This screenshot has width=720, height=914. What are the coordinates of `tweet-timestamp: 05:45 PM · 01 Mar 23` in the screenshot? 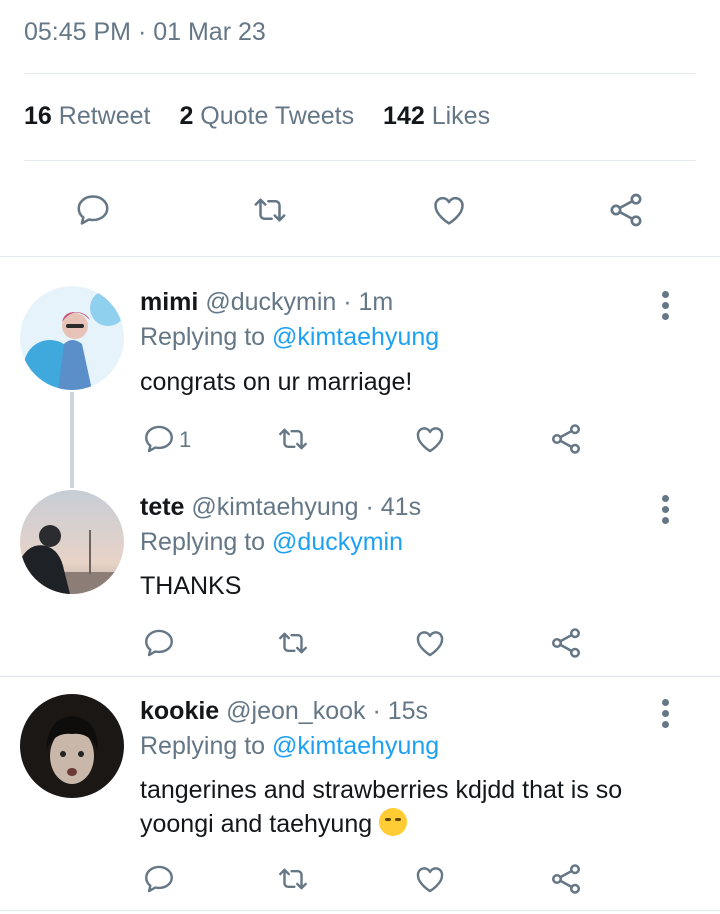 It's located at (145, 32).